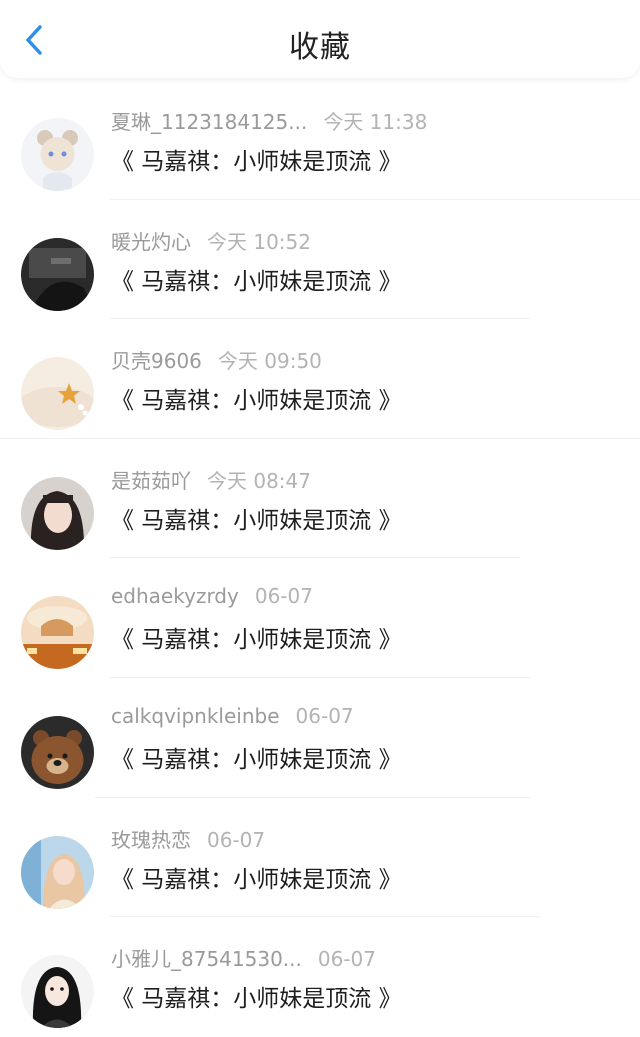  Describe the element at coordinates (216, 359) in the screenshot. I see `item-meta: 贝壳9606 今天 09:50` at that location.